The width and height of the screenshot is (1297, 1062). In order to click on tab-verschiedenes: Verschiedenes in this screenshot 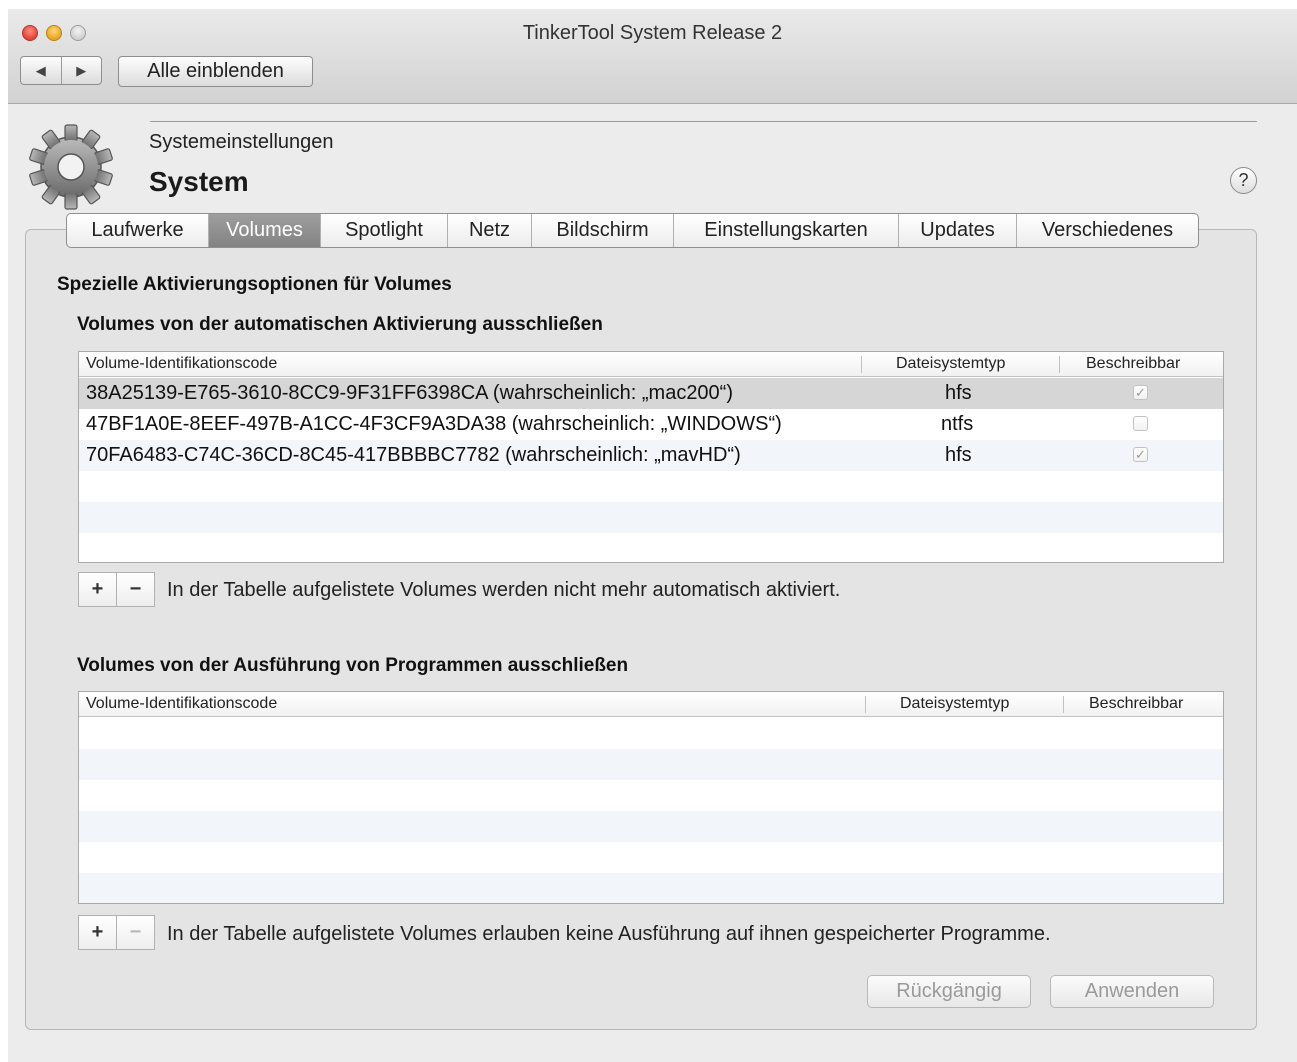, I will do `click(1107, 230)`.